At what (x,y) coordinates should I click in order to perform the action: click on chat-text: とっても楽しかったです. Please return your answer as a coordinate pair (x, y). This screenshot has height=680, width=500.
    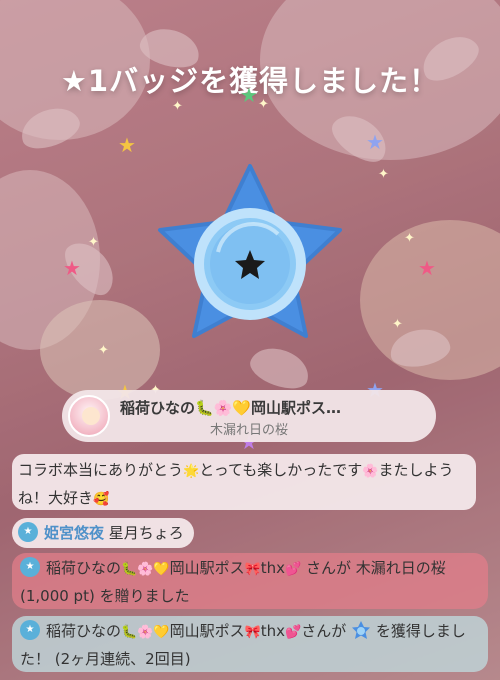
    Looking at the image, I should click on (281, 470).